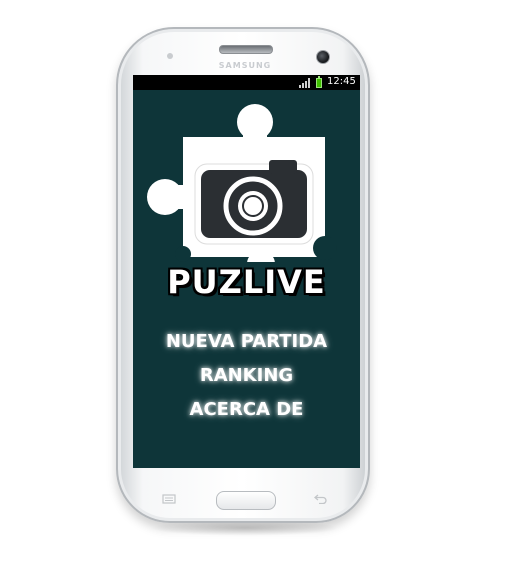 The image size is (521, 575). Describe the element at coordinates (246, 409) in the screenshot. I see `menu-item-acerca-de: ACERCA DE` at that location.